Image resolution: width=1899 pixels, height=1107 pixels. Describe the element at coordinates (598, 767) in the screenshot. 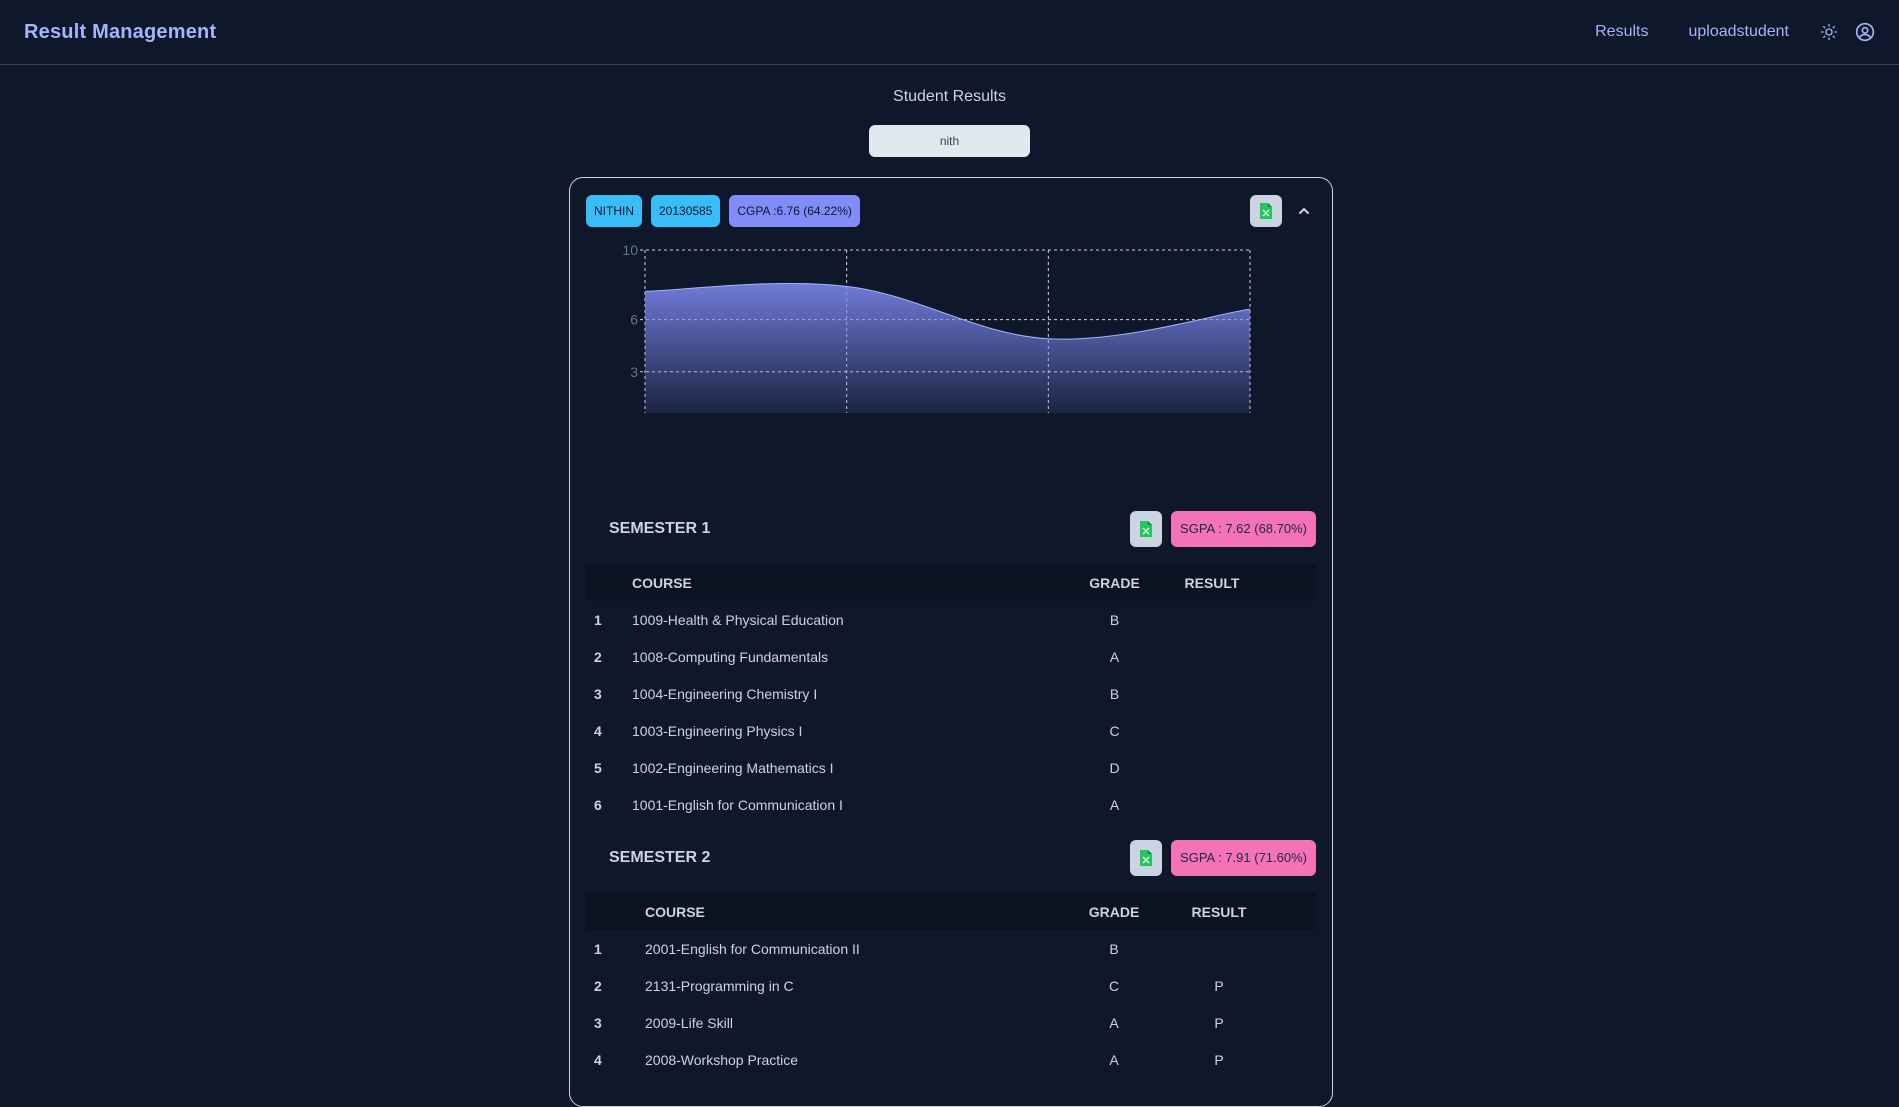

I see `row-index: 5` at that location.